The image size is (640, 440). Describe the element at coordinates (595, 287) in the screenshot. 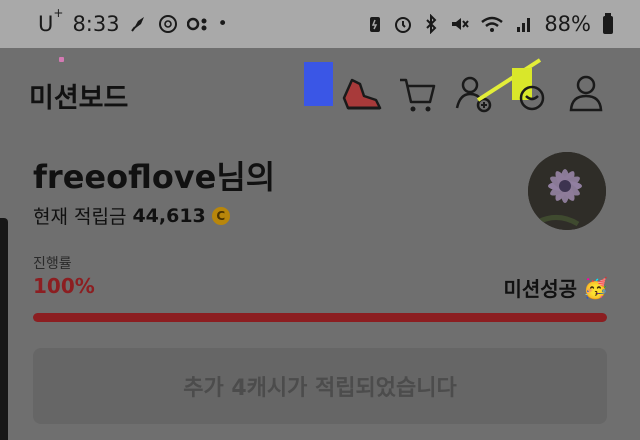

I see `party-face-icon: 🥳` at that location.